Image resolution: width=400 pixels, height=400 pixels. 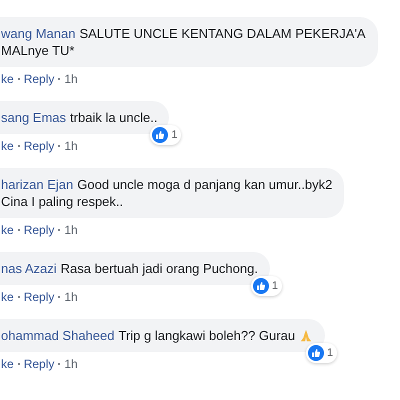 I want to click on comment-text: Rasa bertuah jadi orang Puchong., so click(x=159, y=268).